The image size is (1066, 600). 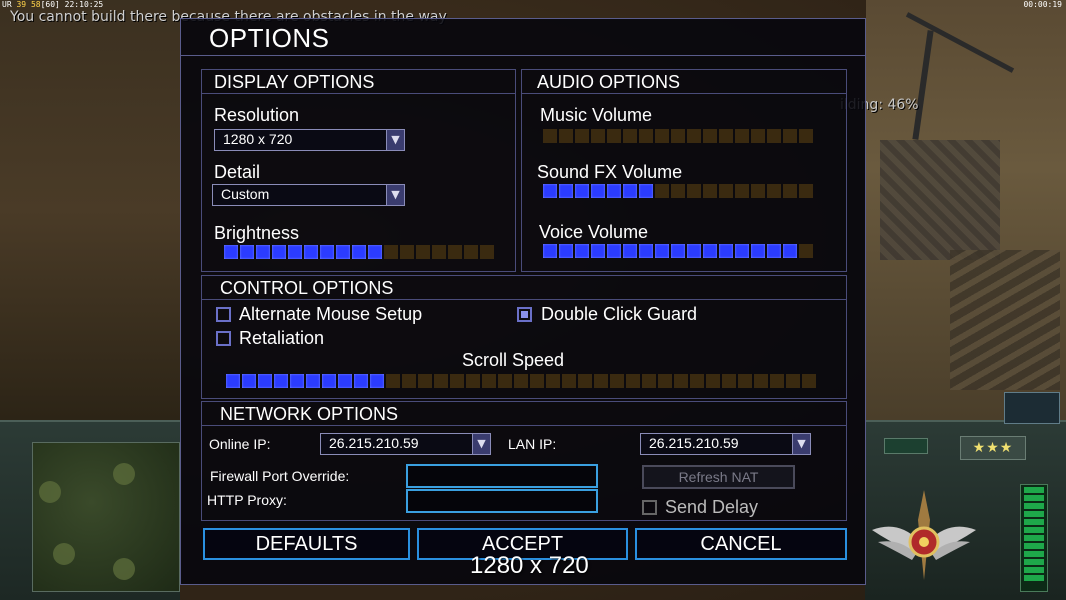 What do you see at coordinates (1032, 408) in the screenshot?
I see `satellite-icon` at bounding box center [1032, 408].